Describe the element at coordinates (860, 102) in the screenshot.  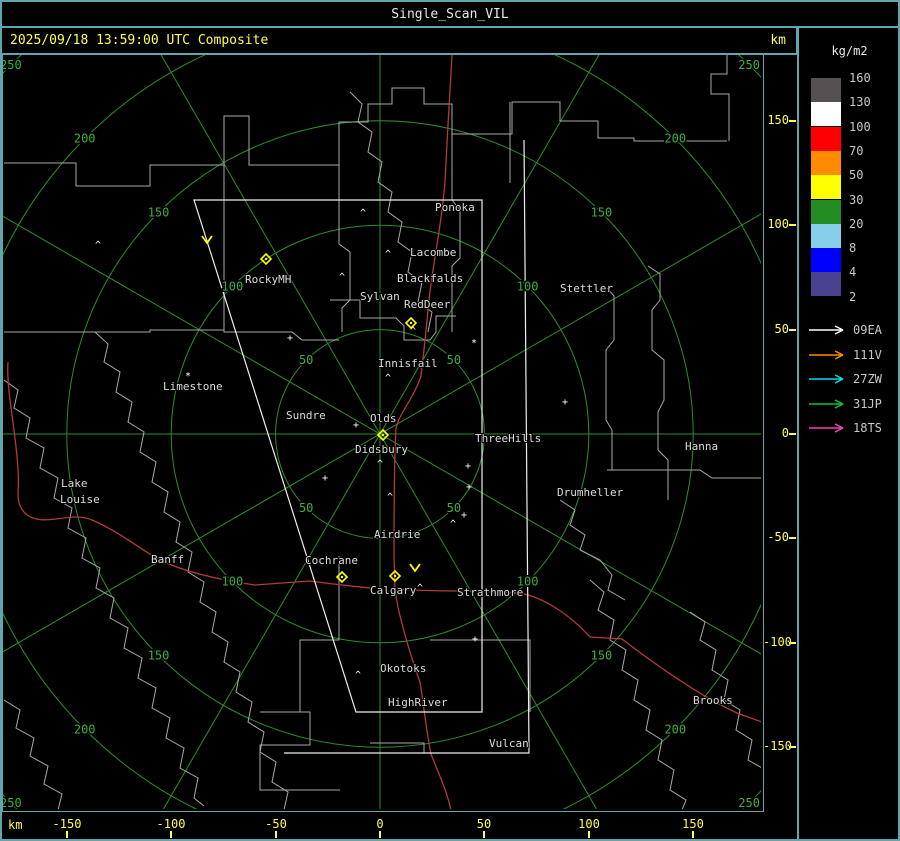
I see `scale-value-label: 130` at that location.